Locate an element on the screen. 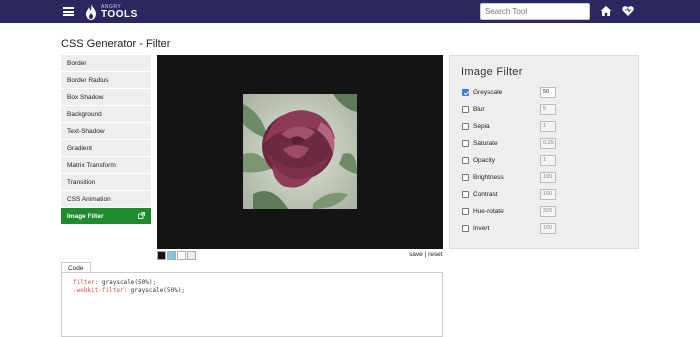  external-link-icon is located at coordinates (141, 215).